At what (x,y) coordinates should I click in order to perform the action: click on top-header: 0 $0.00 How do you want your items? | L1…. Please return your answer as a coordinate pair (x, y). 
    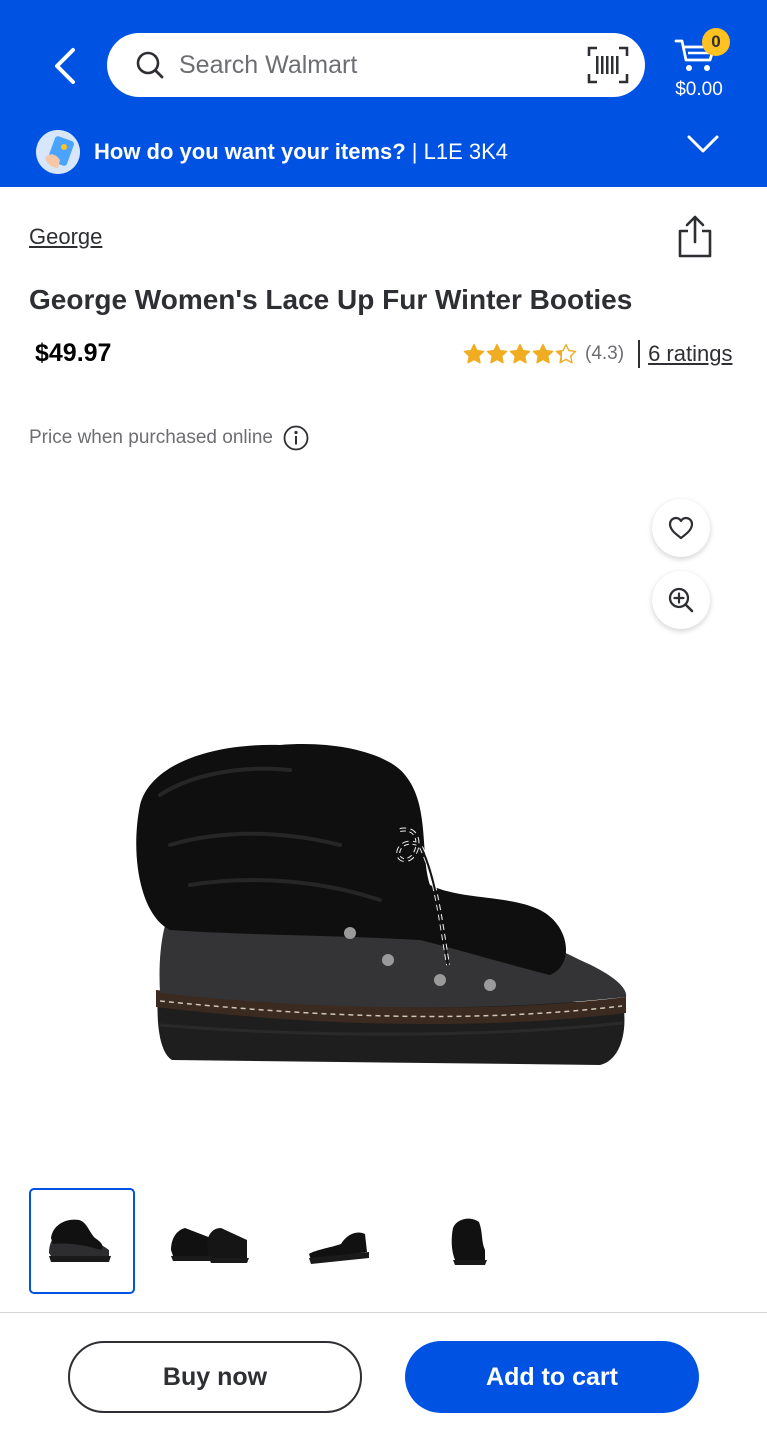
    Looking at the image, I should click on (383, 93).